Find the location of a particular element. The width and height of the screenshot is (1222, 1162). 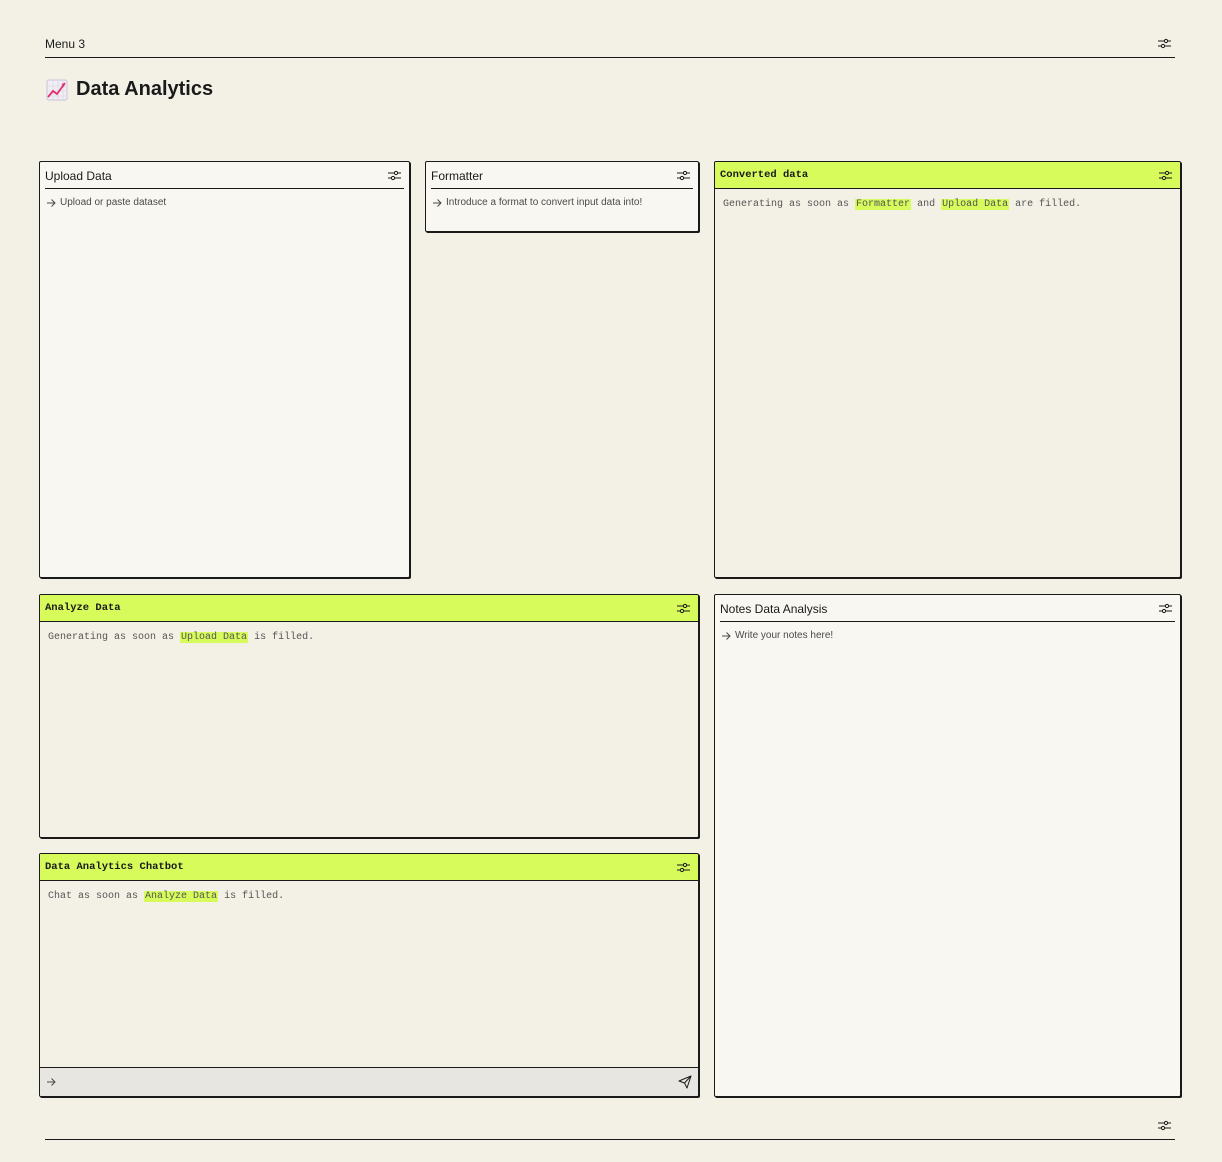

chart-increasing-icon is located at coordinates (57, 90).